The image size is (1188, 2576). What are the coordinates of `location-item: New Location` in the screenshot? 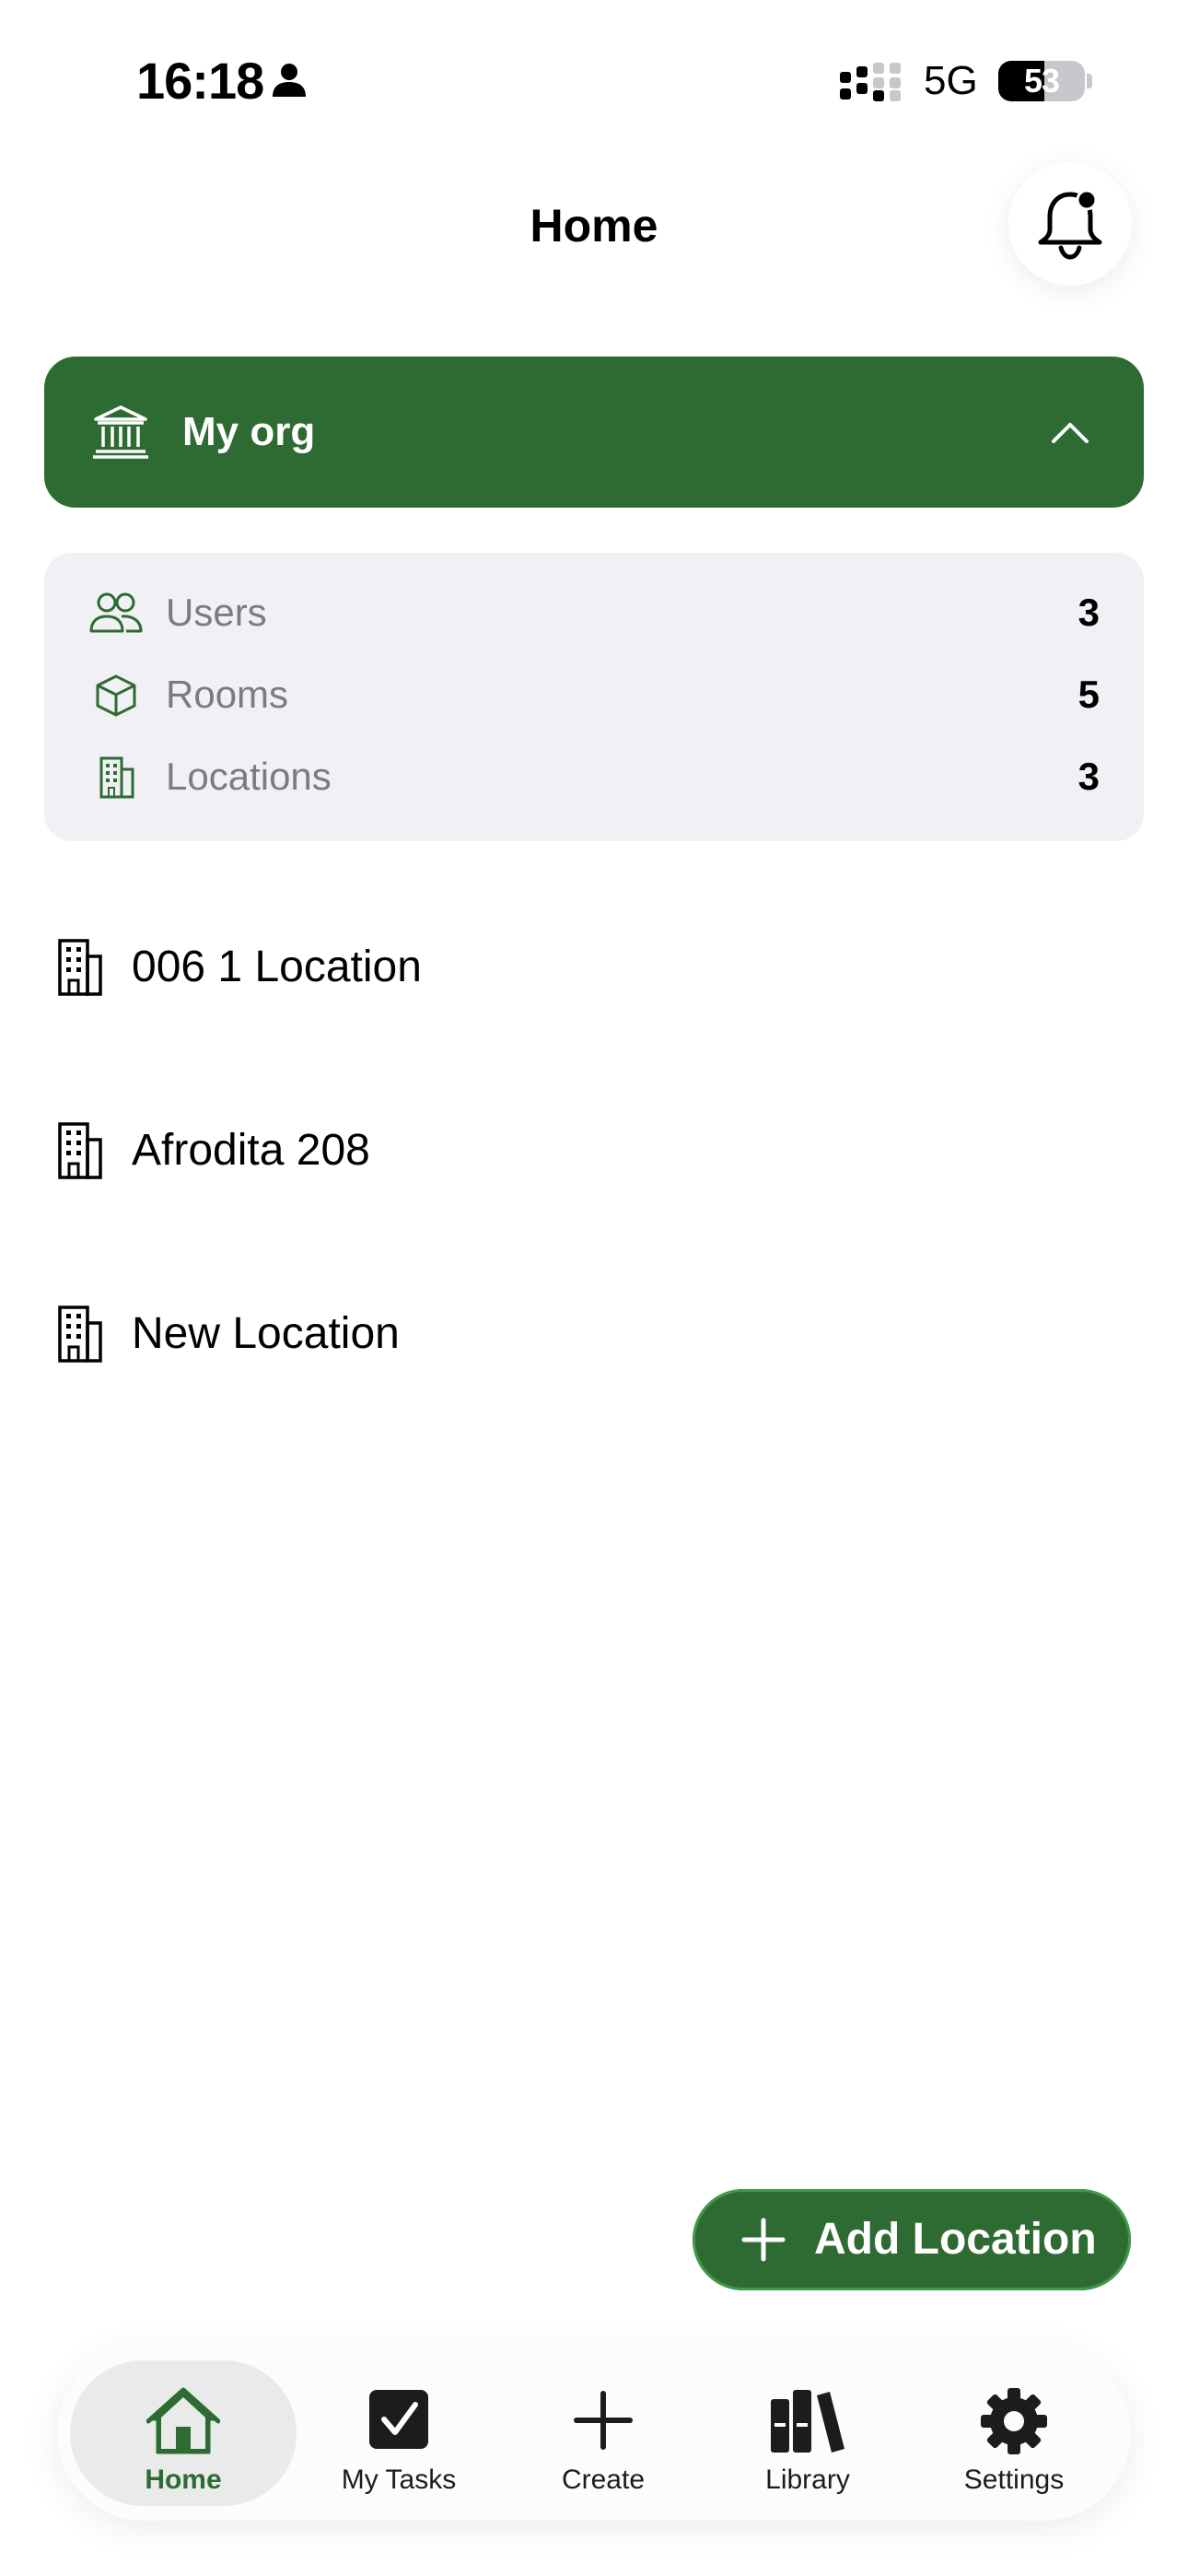 It's located at (594, 1334).